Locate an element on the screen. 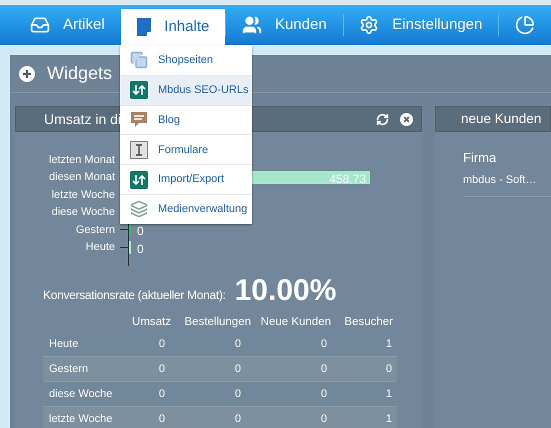  bar-value: 458.73 is located at coordinates (347, 179).